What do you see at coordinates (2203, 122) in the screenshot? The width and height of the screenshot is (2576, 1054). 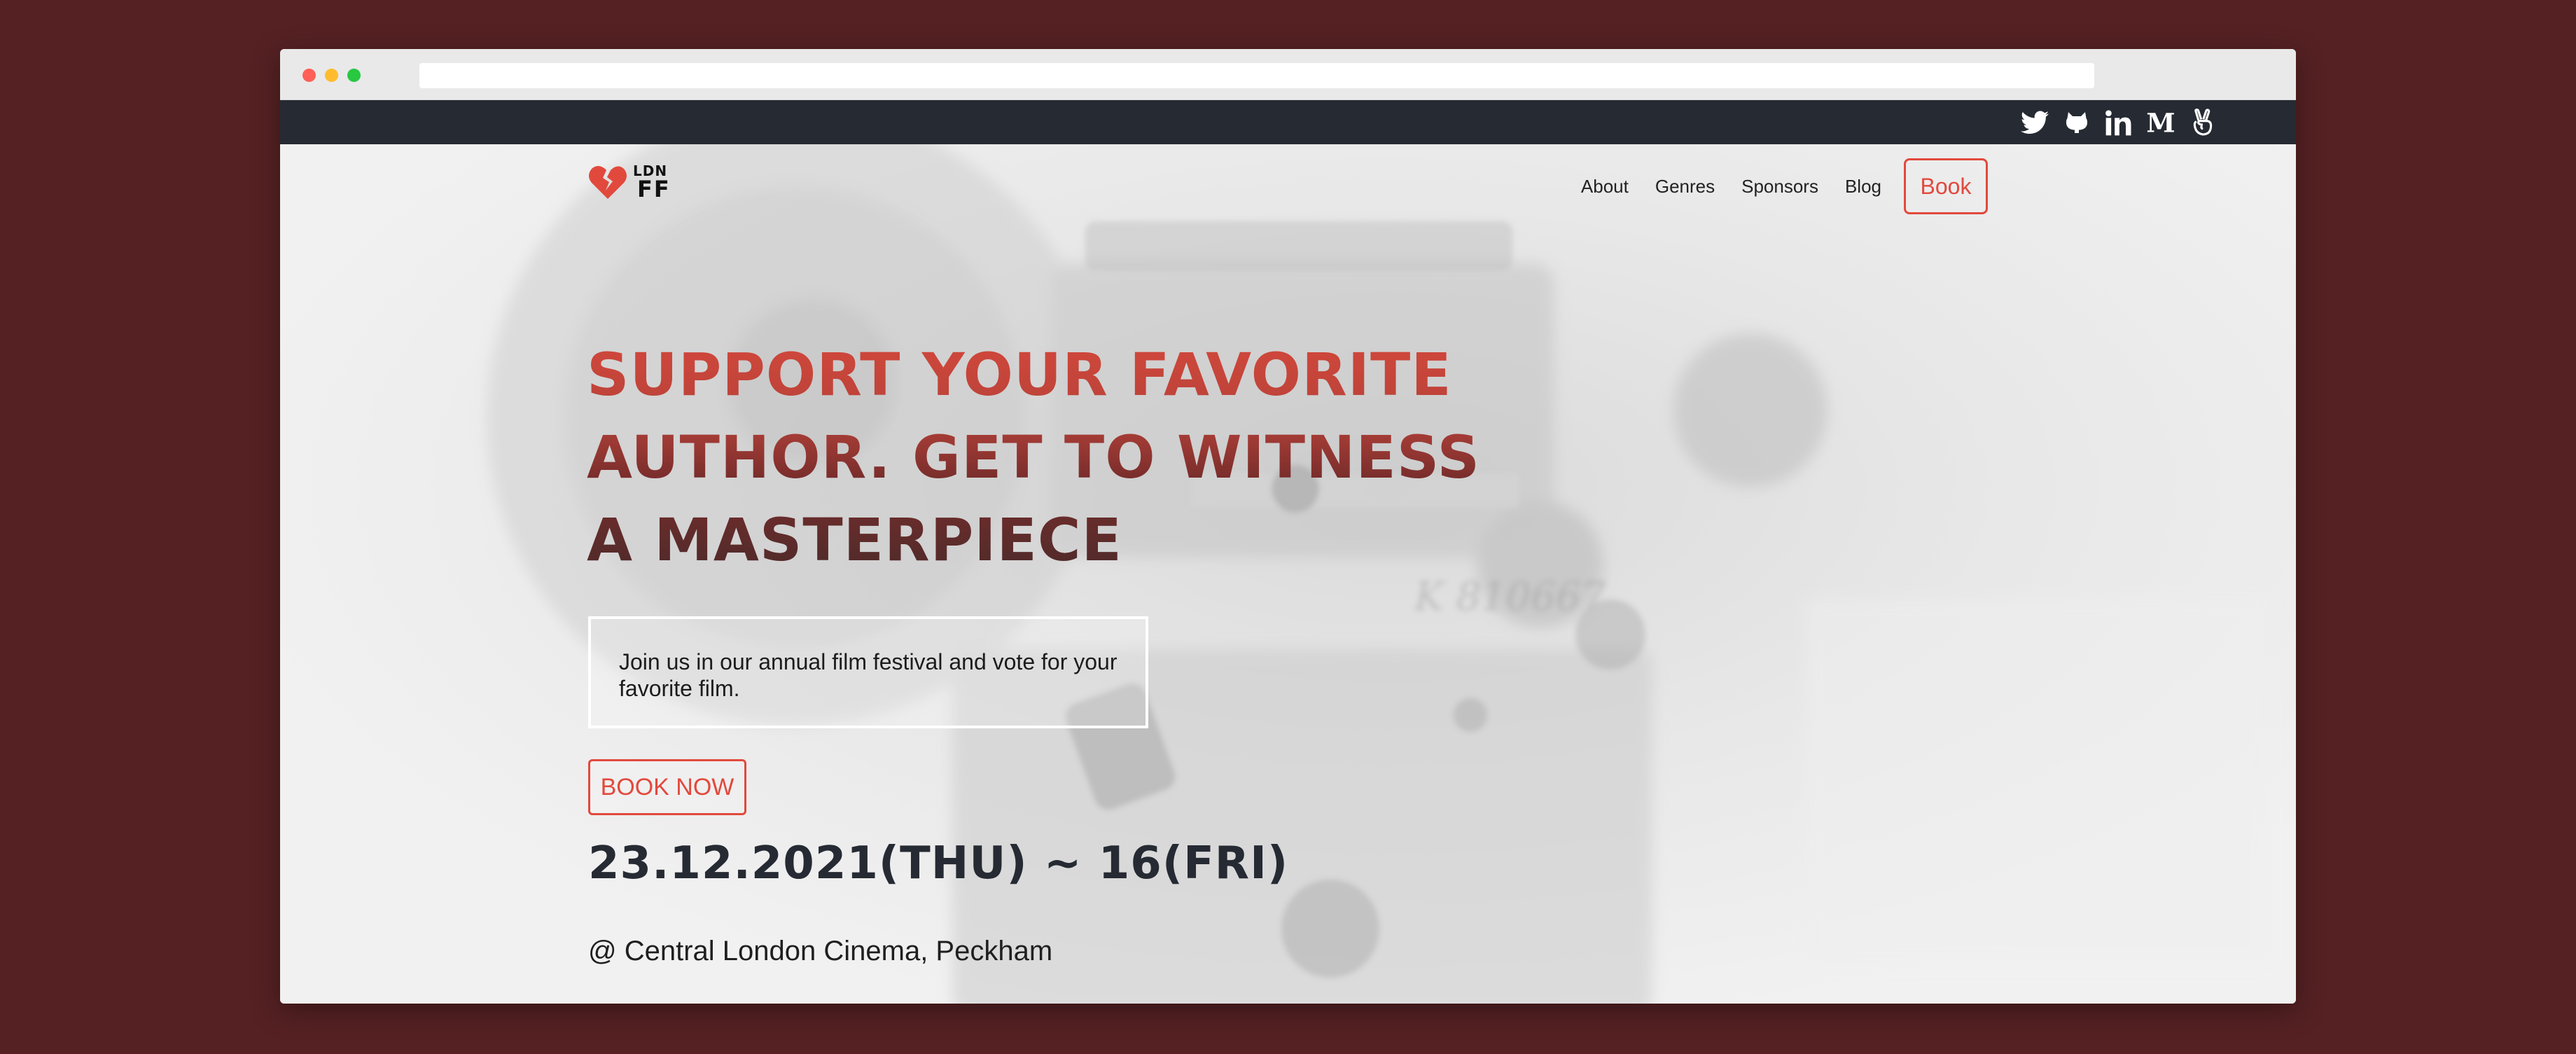 I see `angellist-icon` at bounding box center [2203, 122].